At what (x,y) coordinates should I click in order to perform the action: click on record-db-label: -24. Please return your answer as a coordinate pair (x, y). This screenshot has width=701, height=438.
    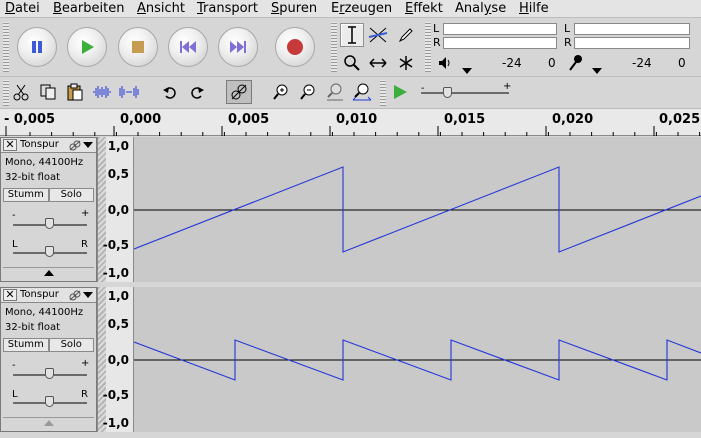
    Looking at the image, I should click on (642, 63).